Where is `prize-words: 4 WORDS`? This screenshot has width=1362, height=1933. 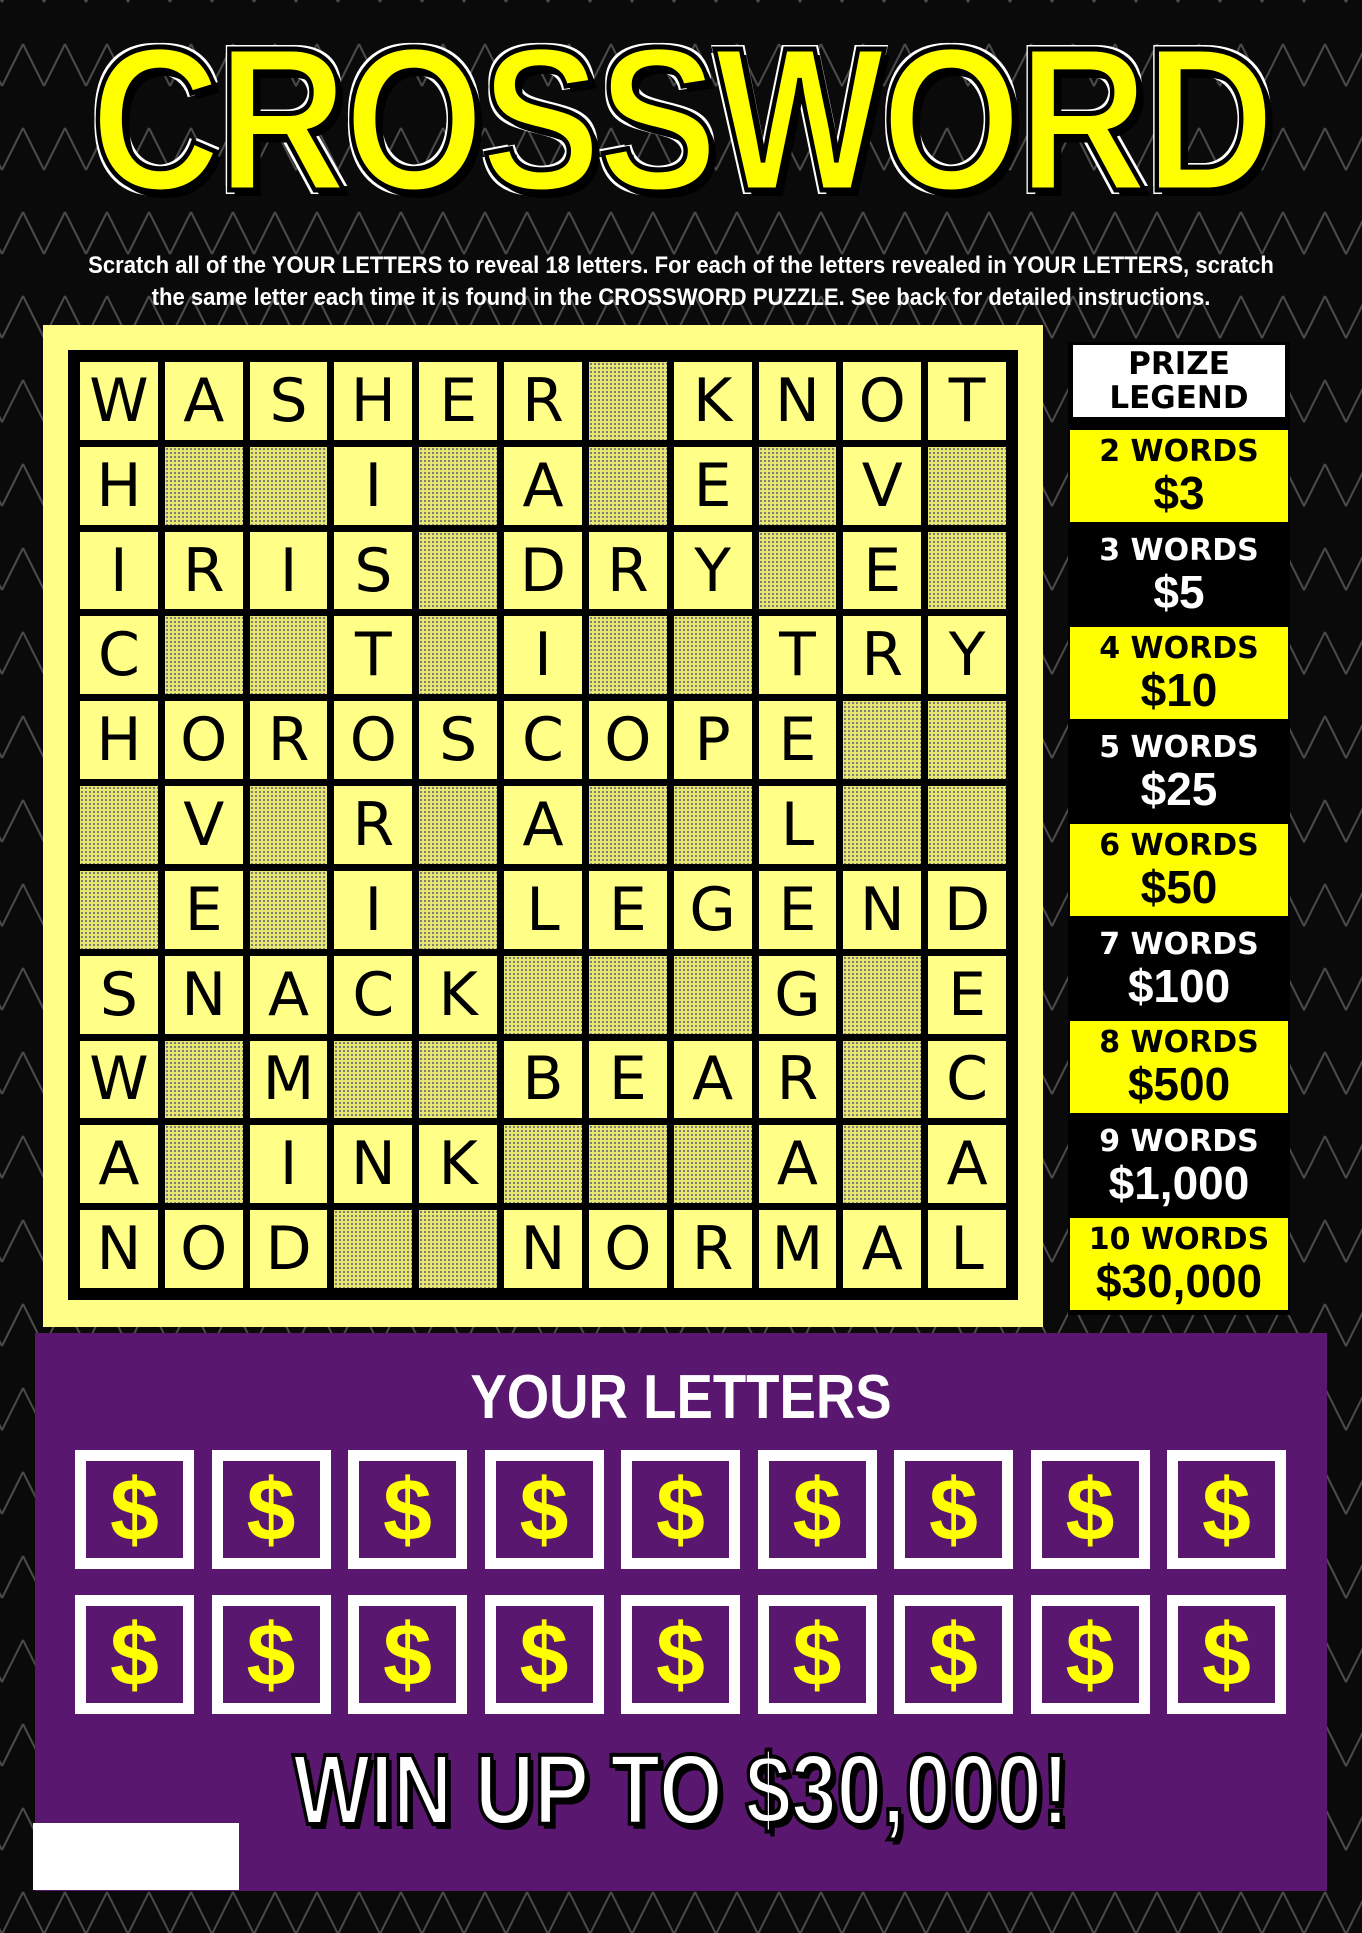
prize-words: 4 WORDS is located at coordinates (1179, 648).